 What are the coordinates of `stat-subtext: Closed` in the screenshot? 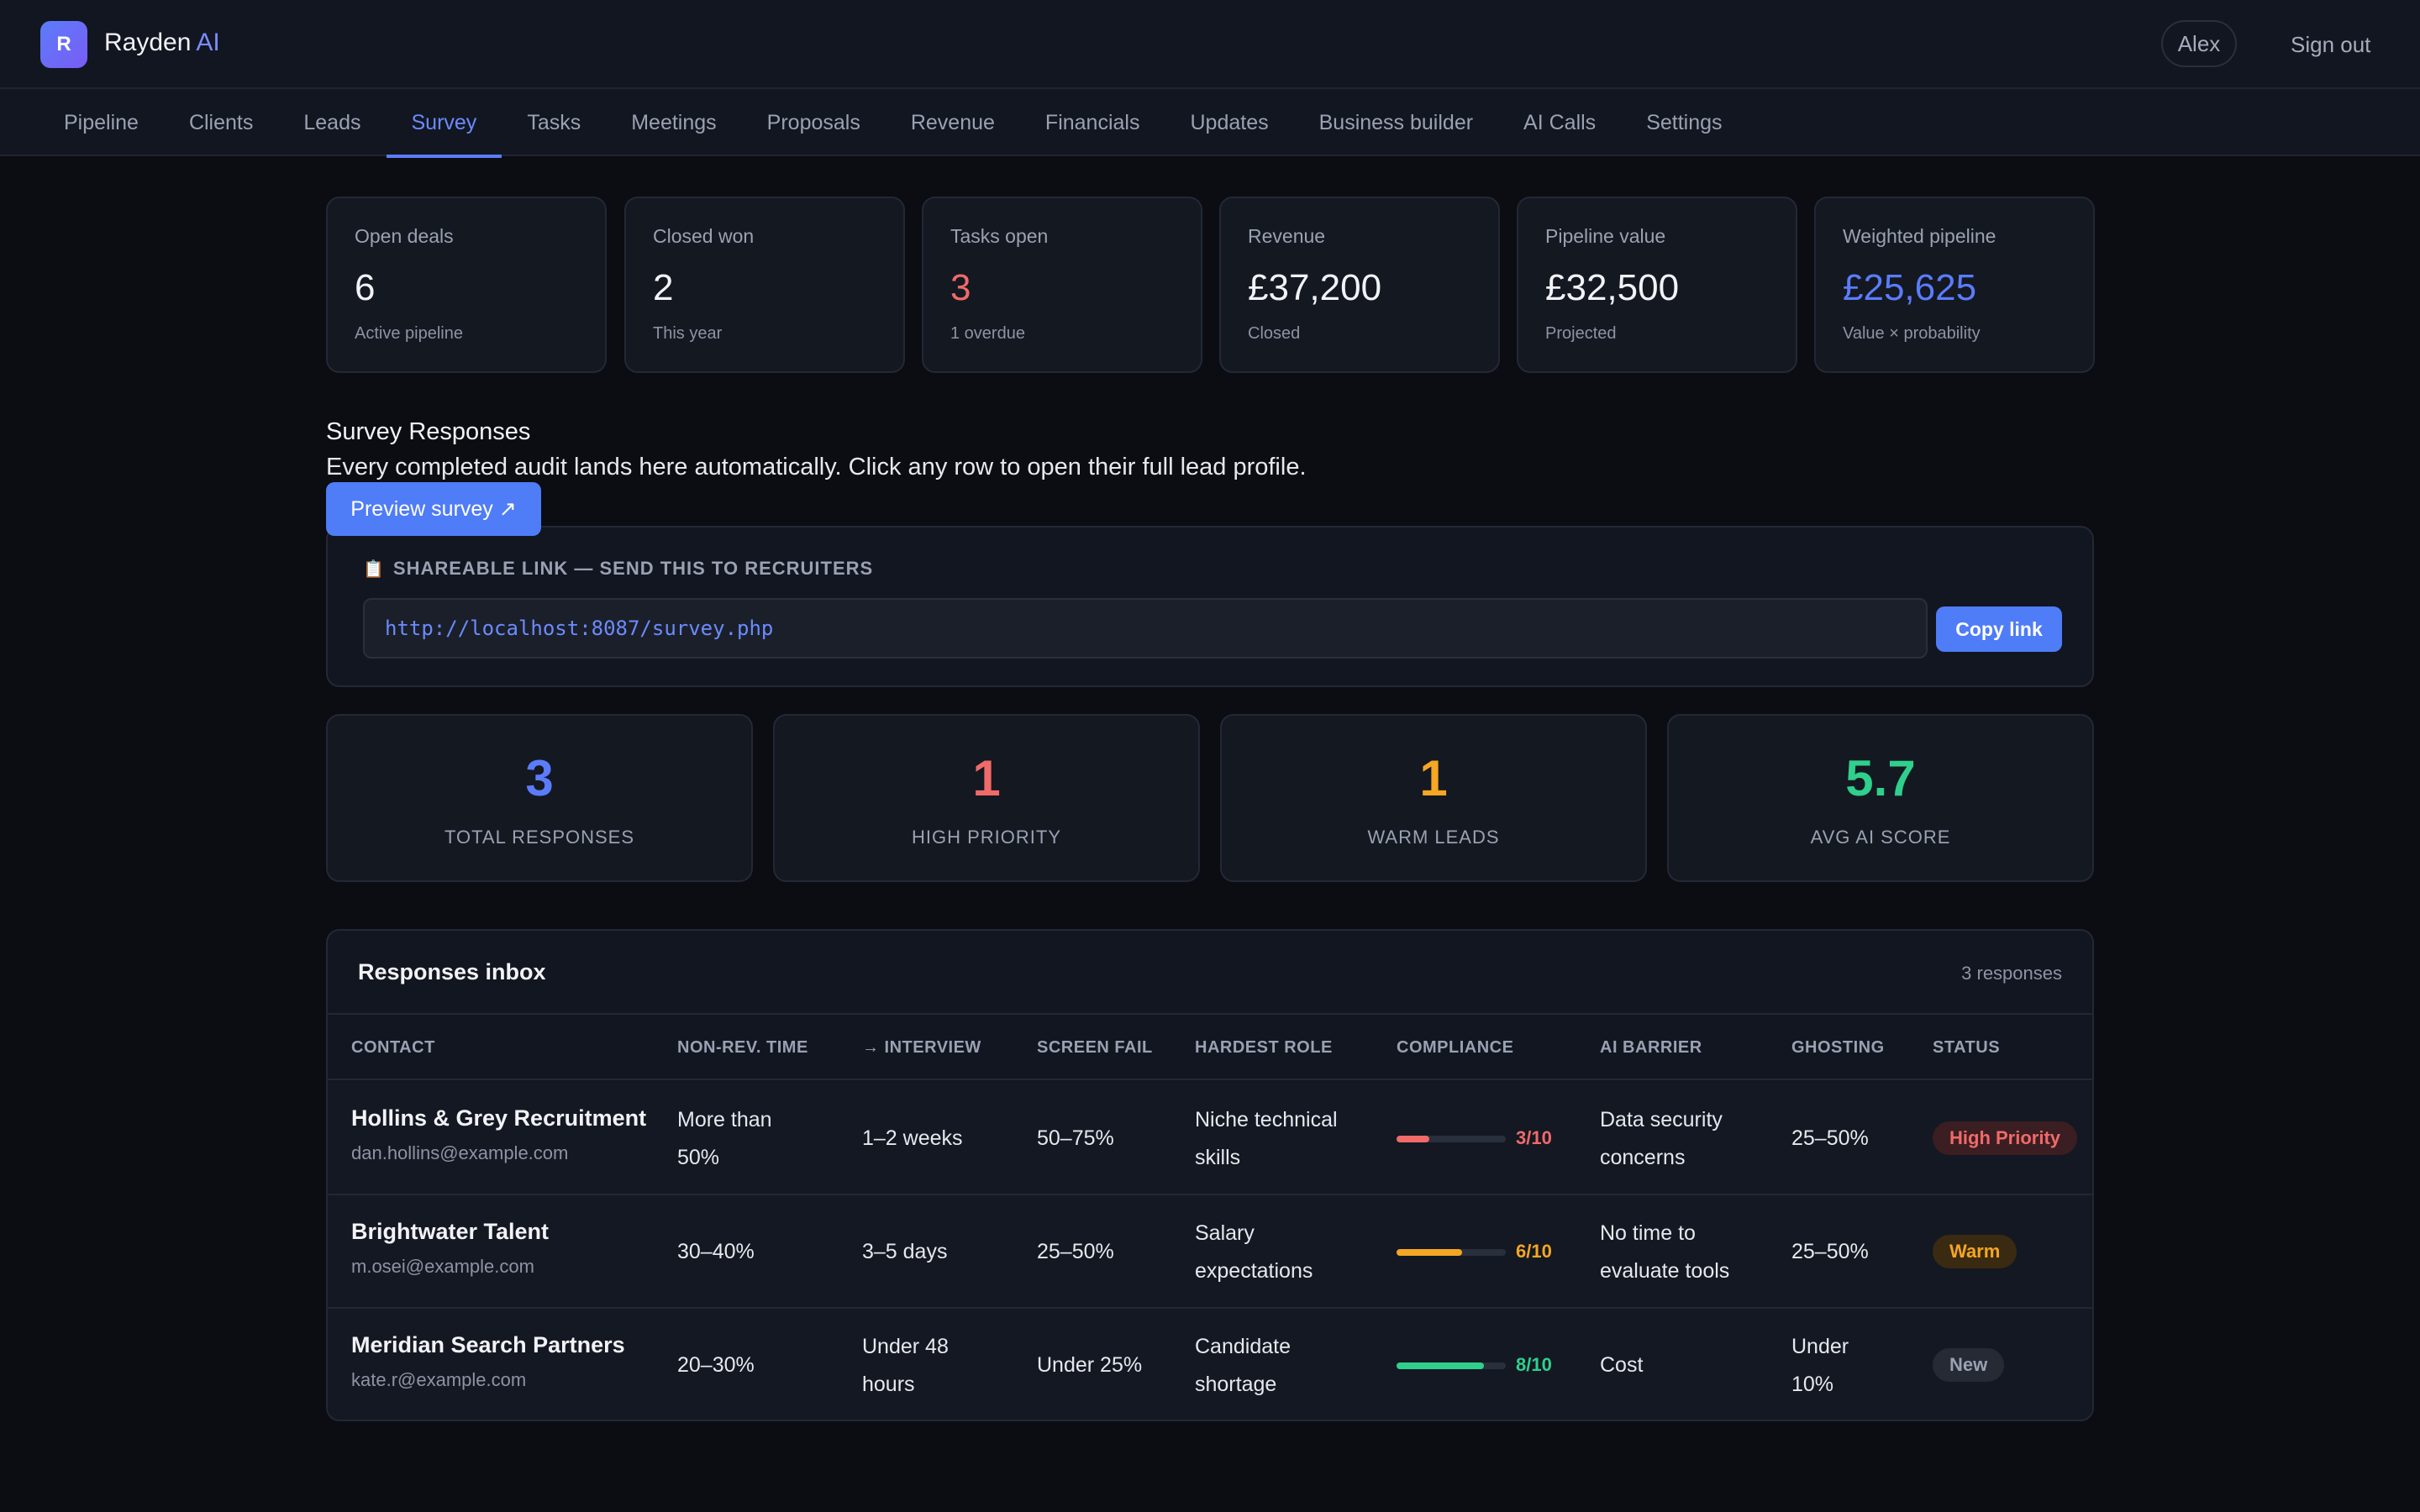 It's located at (1274, 333).